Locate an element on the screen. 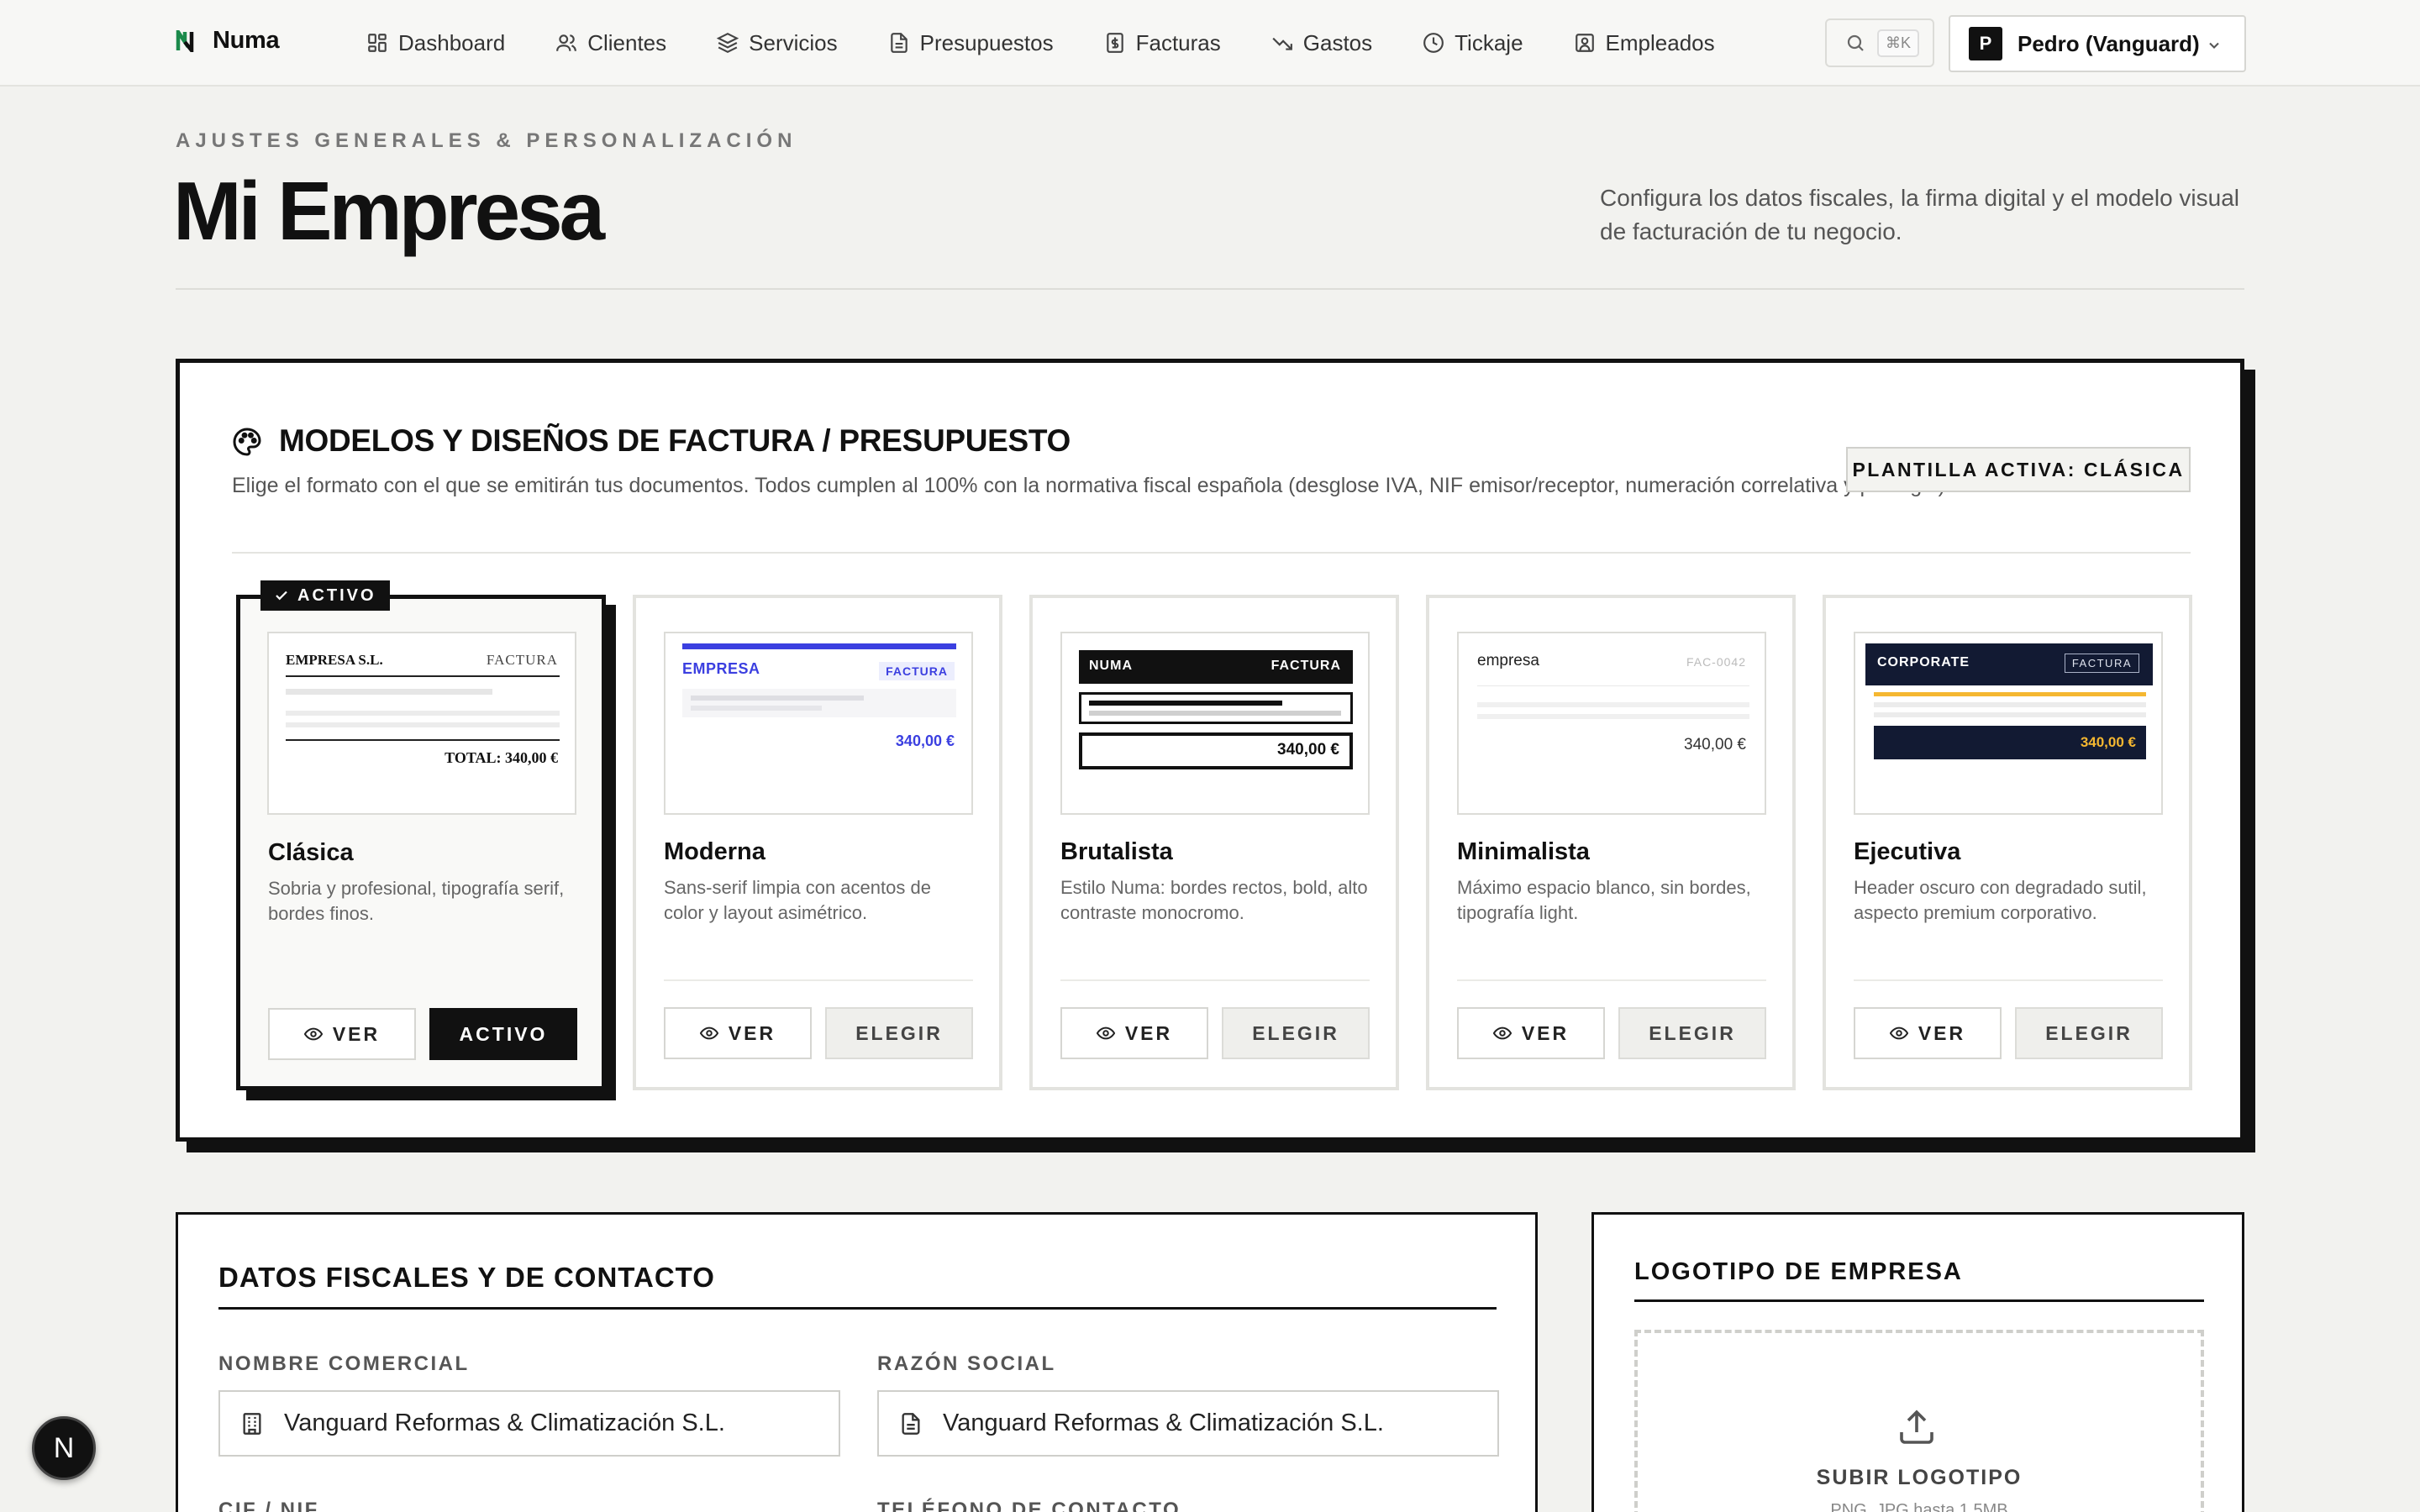  nav-item-clientes: Clientes is located at coordinates (623, 43).